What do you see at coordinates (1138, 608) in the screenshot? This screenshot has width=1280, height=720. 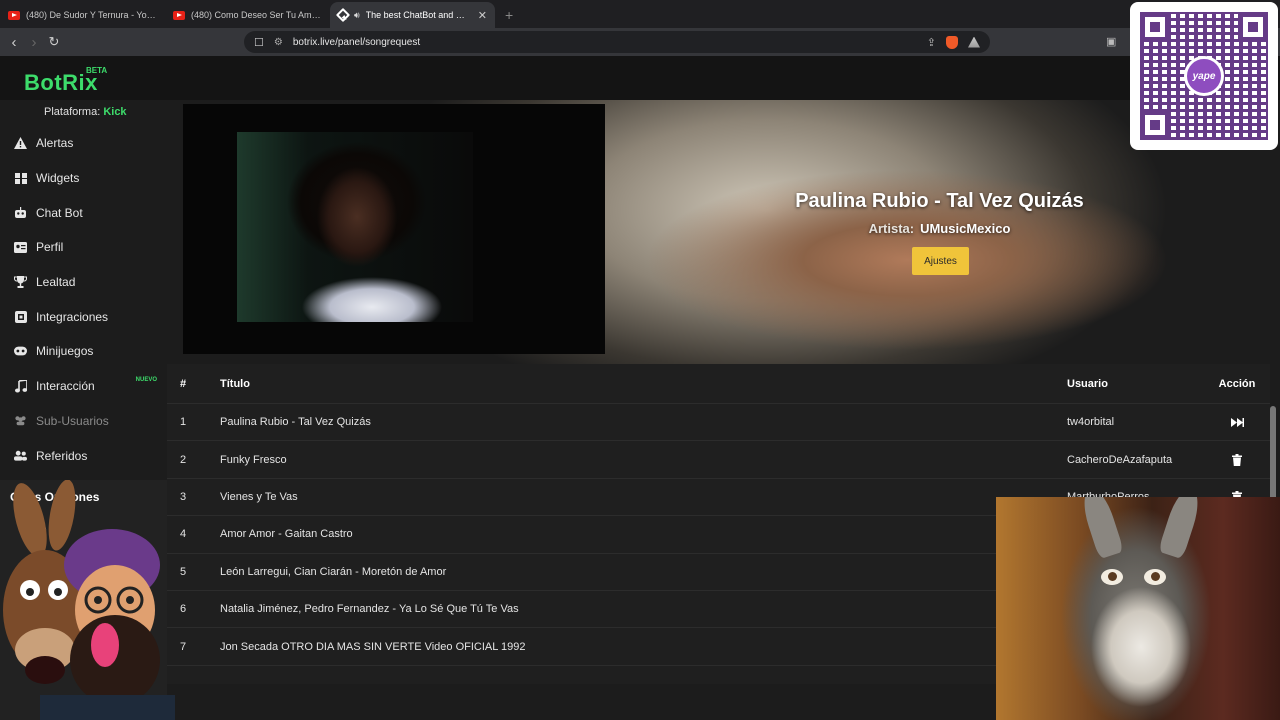 I see `webcam-overlay` at bounding box center [1138, 608].